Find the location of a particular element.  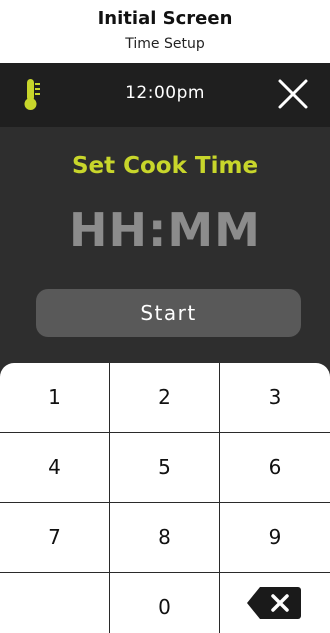

key-2: 2 is located at coordinates (165, 398).